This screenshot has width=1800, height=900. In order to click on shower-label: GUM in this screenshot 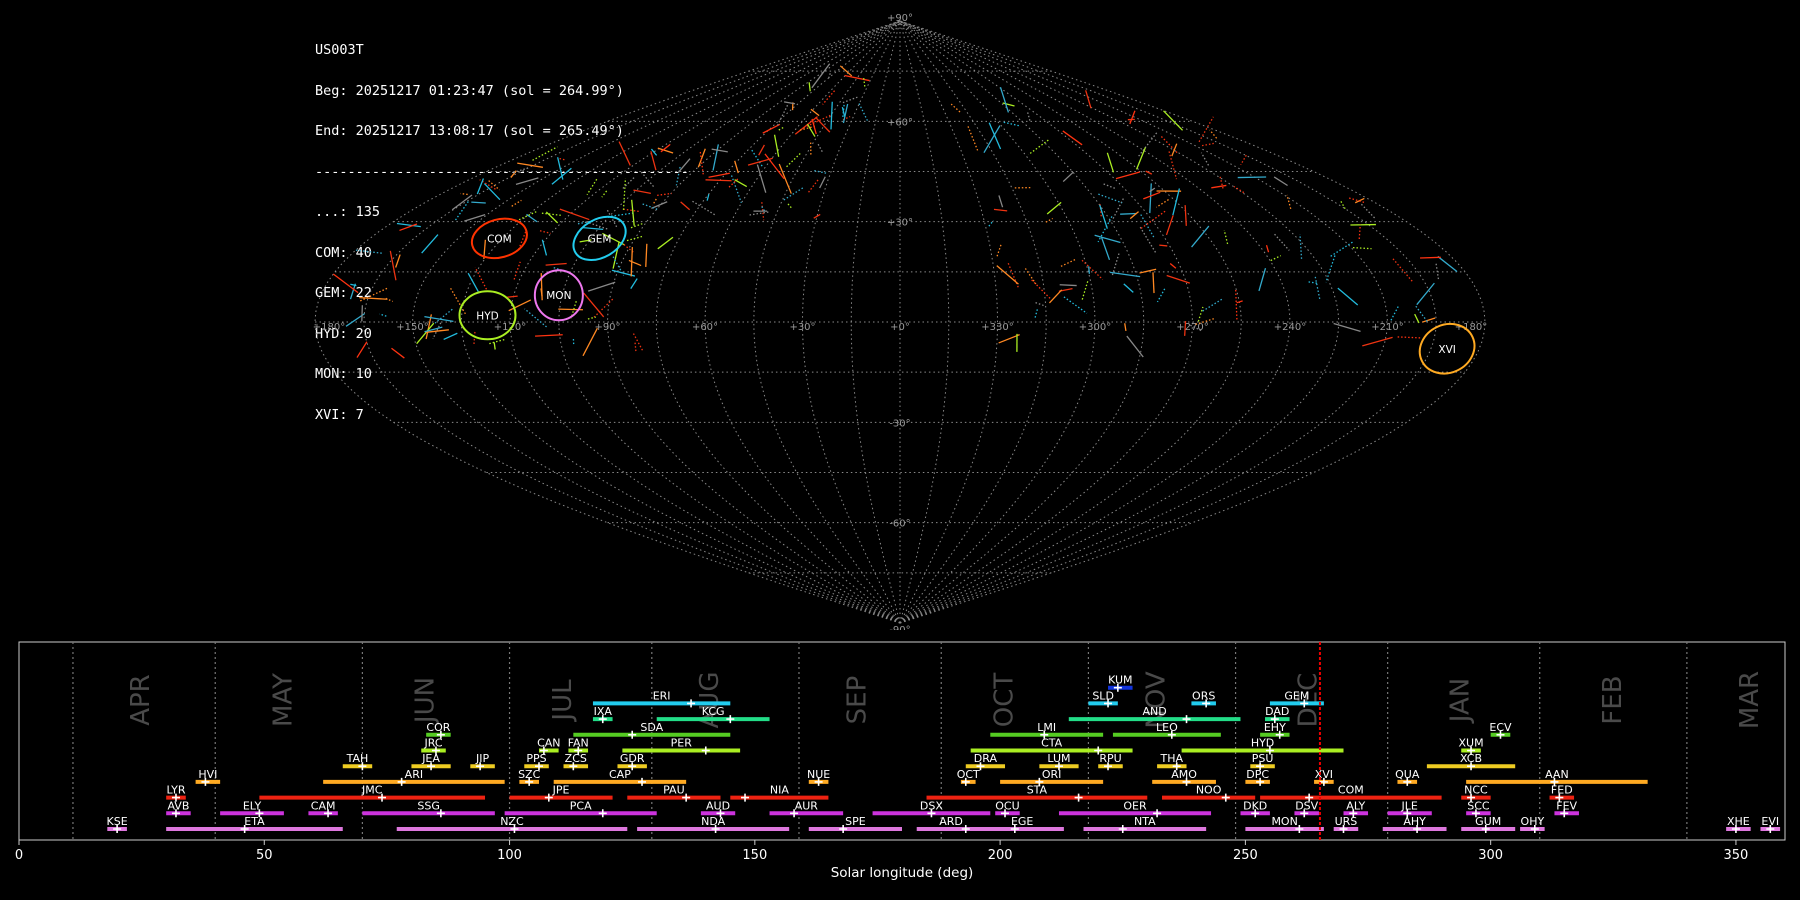, I will do `click(1488, 821)`.